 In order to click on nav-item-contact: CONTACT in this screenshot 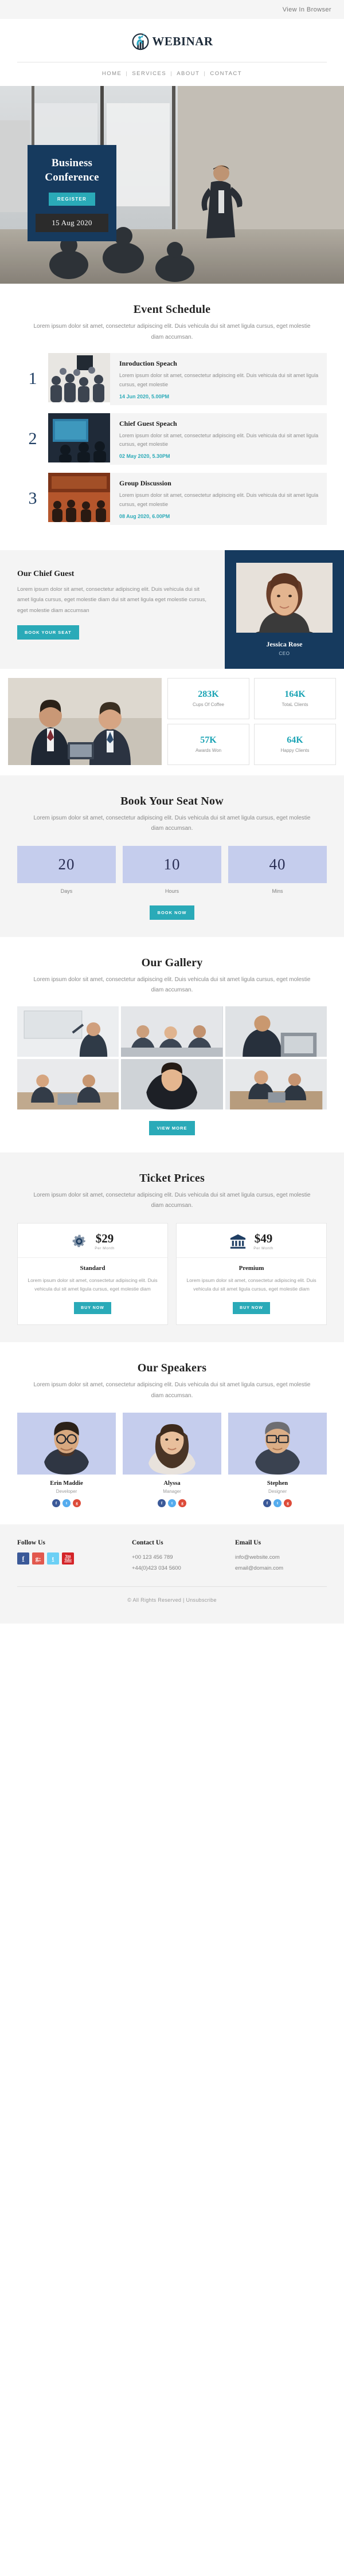, I will do `click(226, 73)`.